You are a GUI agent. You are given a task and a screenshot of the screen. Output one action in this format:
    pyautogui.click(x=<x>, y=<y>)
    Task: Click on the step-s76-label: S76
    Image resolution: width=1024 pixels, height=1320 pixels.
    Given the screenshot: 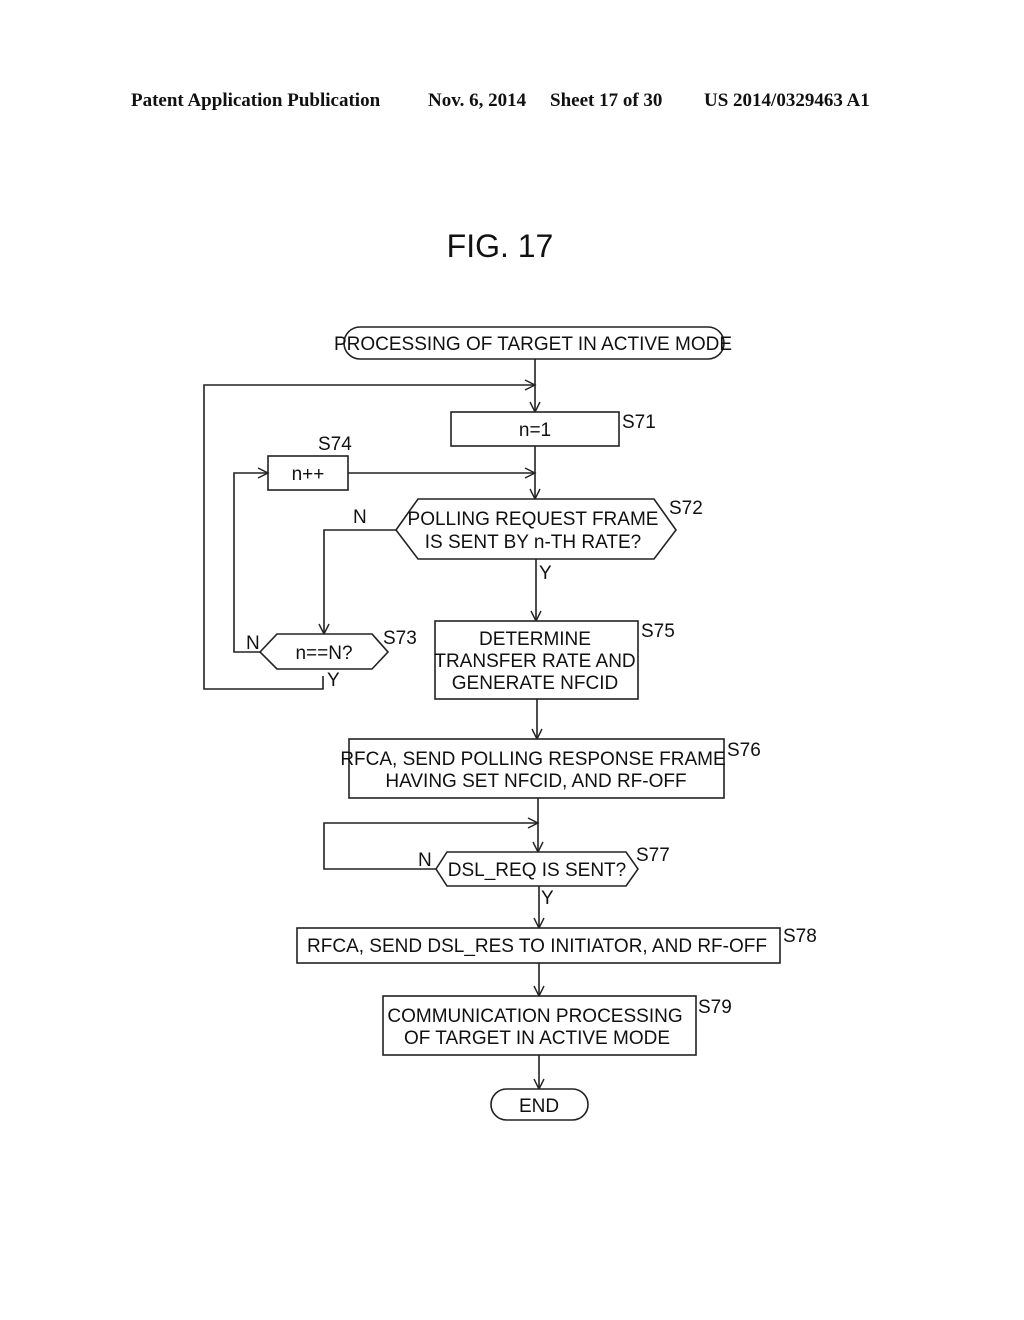 What is the action you would take?
    pyautogui.click(x=744, y=750)
    